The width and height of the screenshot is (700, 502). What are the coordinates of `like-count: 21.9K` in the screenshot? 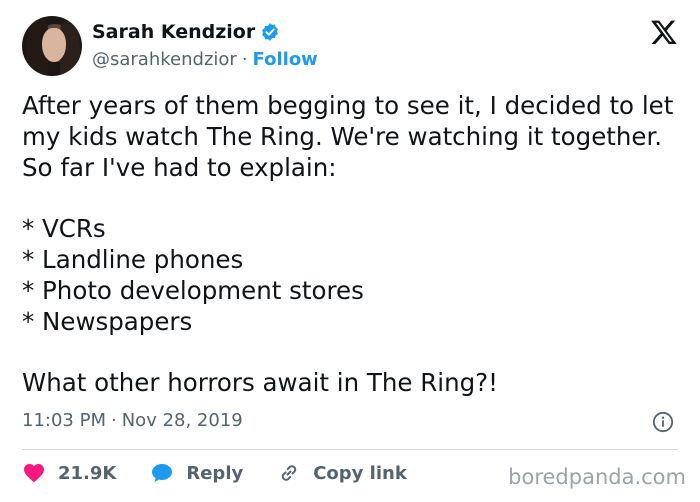 It's located at (87, 473).